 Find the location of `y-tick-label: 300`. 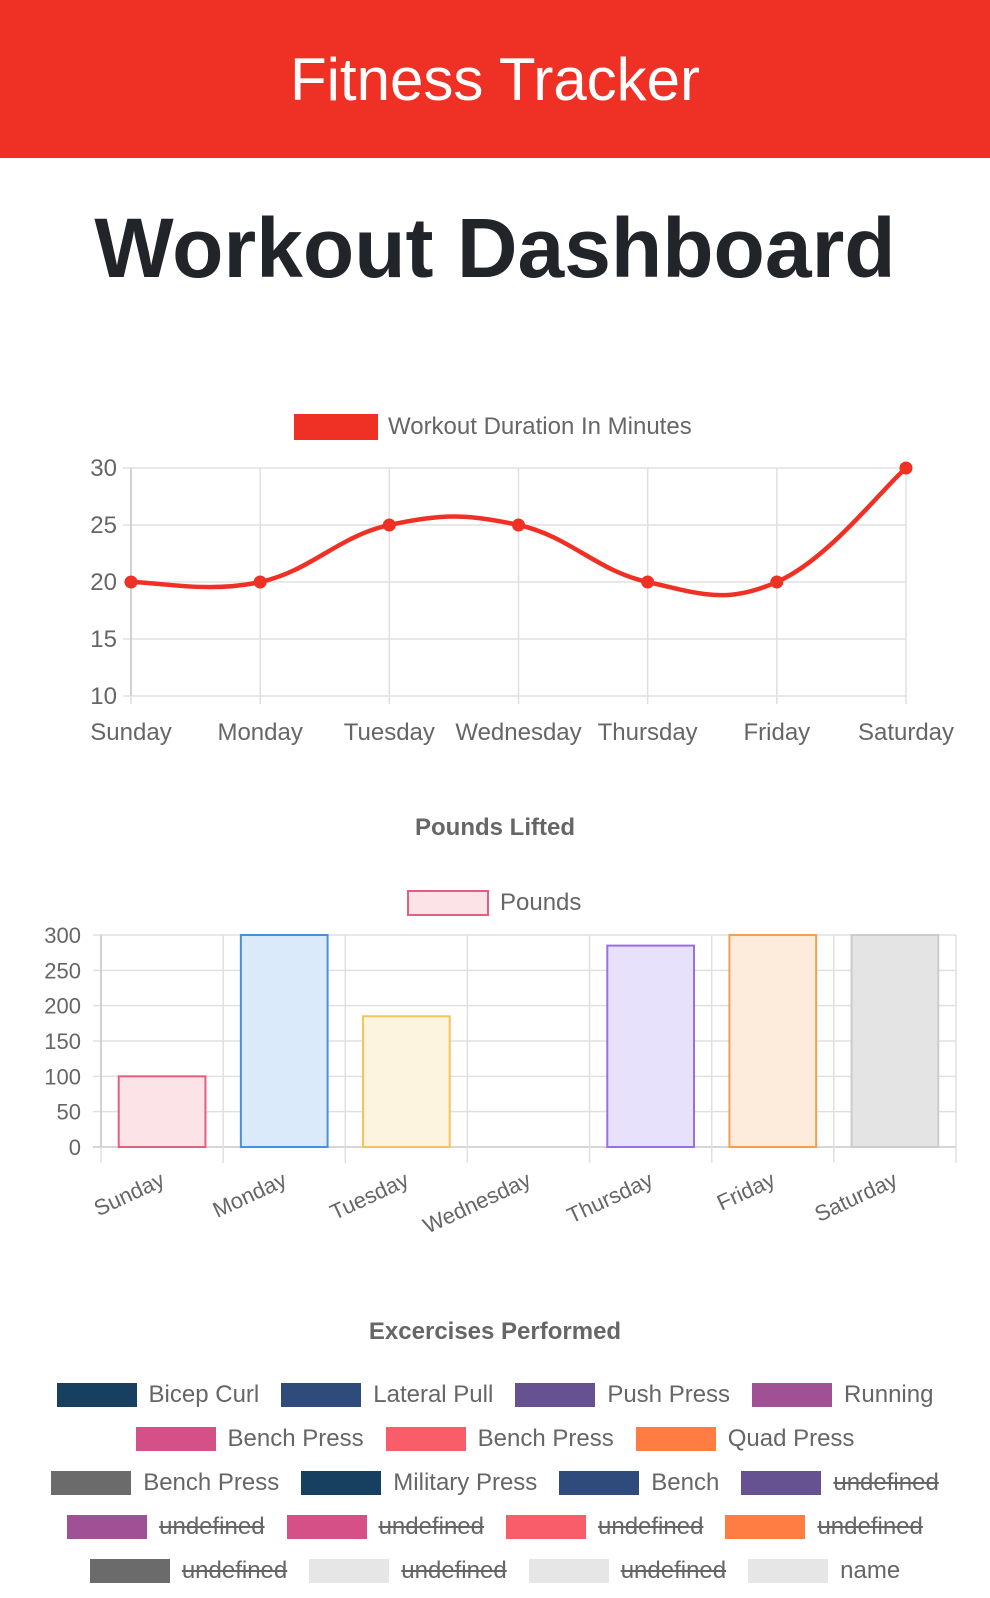

y-tick-label: 300 is located at coordinates (62, 935).